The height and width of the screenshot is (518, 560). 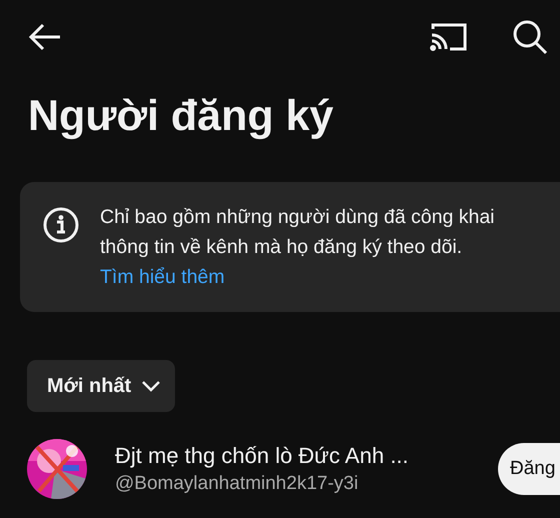 I want to click on cast-button, so click(x=449, y=37).